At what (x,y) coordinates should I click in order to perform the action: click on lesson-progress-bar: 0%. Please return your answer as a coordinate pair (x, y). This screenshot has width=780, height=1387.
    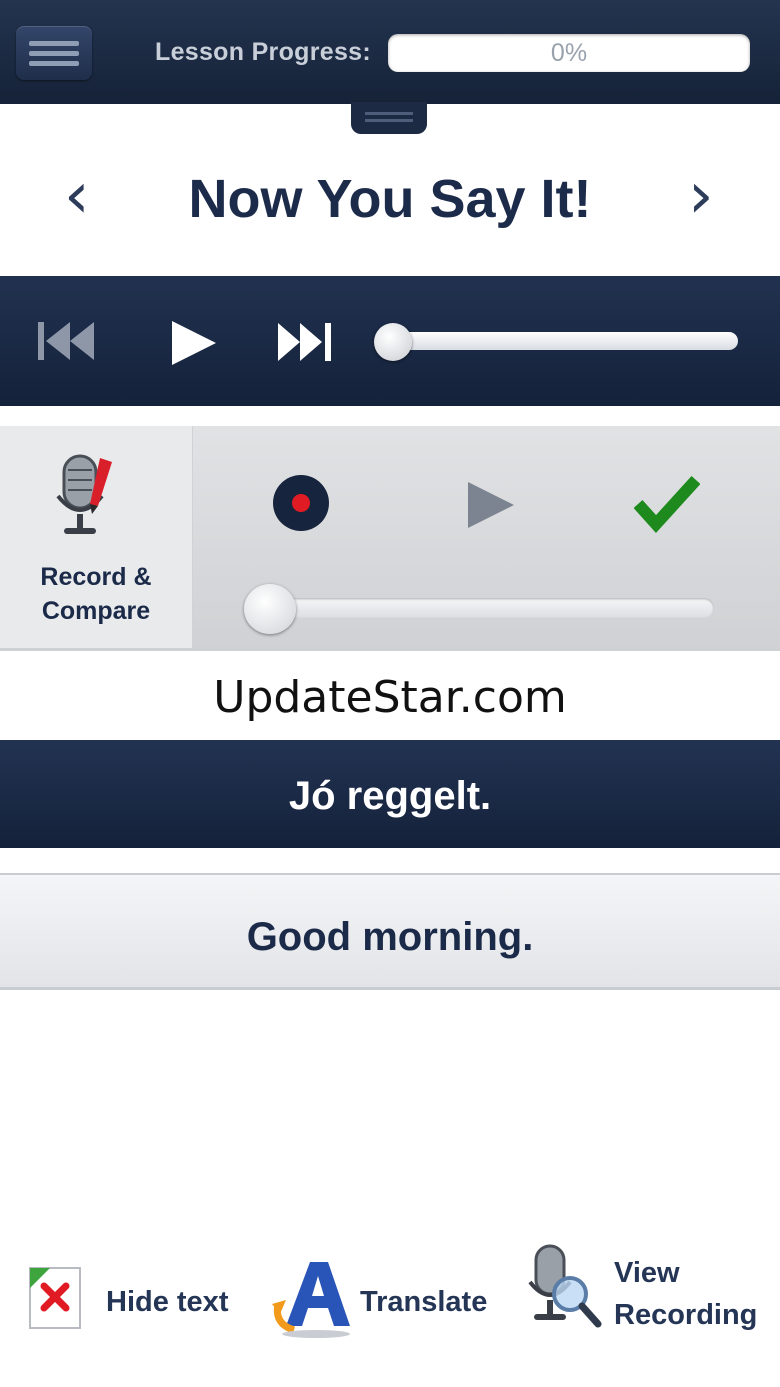
    Looking at the image, I should click on (569, 53).